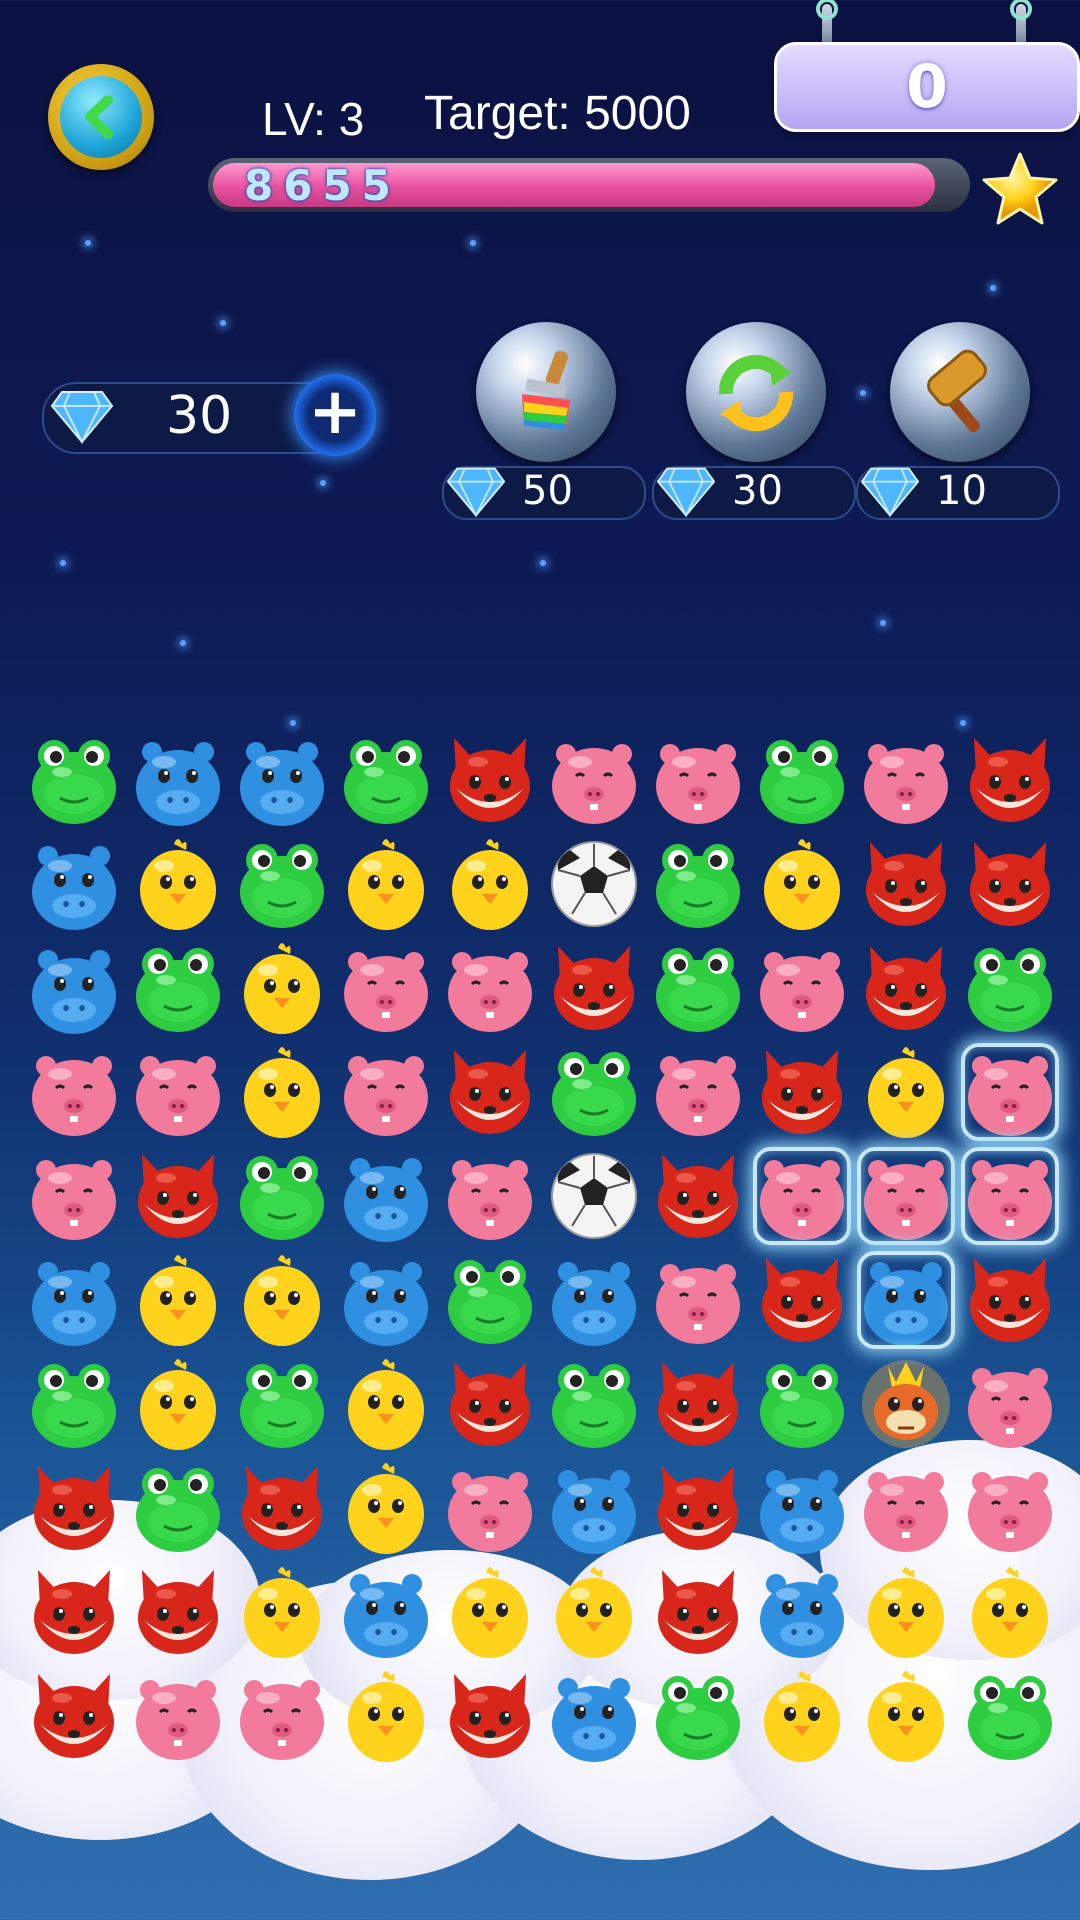 The width and height of the screenshot is (1080, 1920). I want to click on hammer-powerup, so click(960, 392).